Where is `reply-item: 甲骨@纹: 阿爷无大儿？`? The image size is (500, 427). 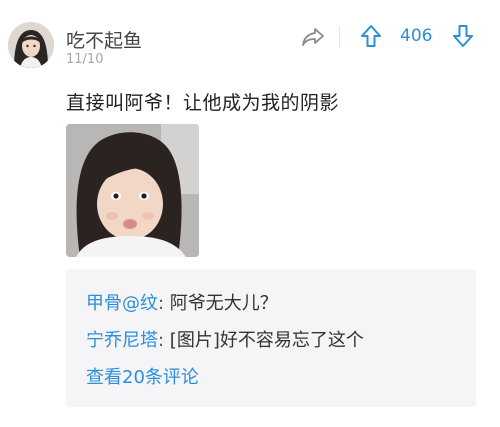
reply-item: 甲骨@纹: 阿爷无大儿？ is located at coordinates (182, 302).